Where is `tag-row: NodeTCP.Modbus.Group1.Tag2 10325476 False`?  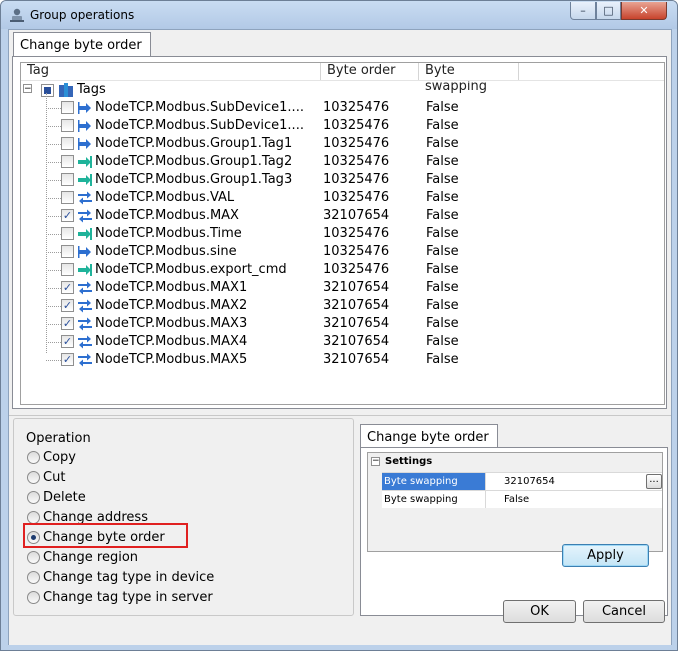 tag-row: NodeTCP.Modbus.Group1.Tag2 10325476 False is located at coordinates (342, 162).